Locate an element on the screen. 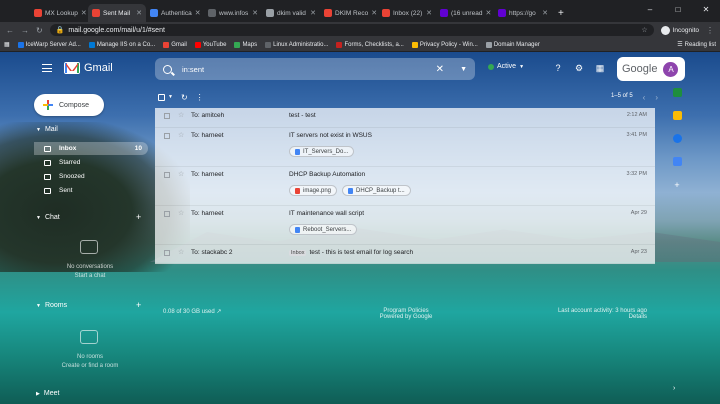 This screenshot has height=404, width=720. maximize-icon: □ is located at coordinates (678, 9).